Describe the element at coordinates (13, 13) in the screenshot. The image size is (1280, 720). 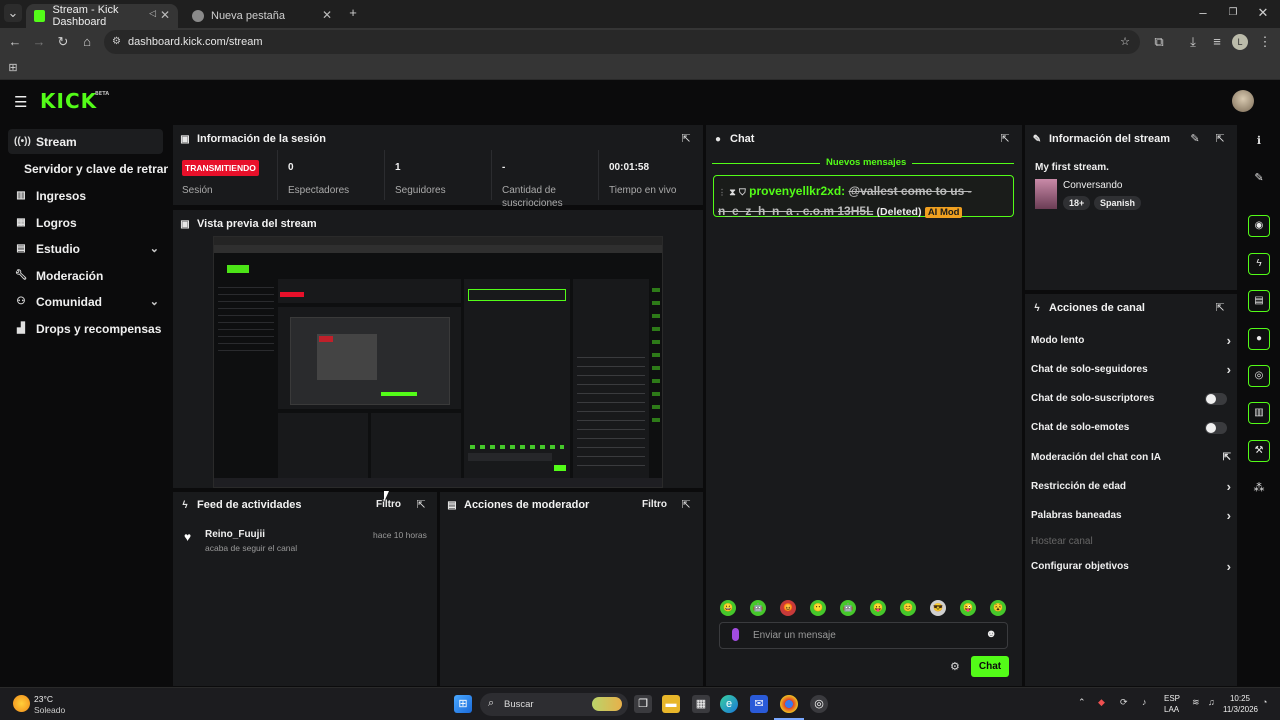
I see `tab-search-icon: ⌄` at that location.